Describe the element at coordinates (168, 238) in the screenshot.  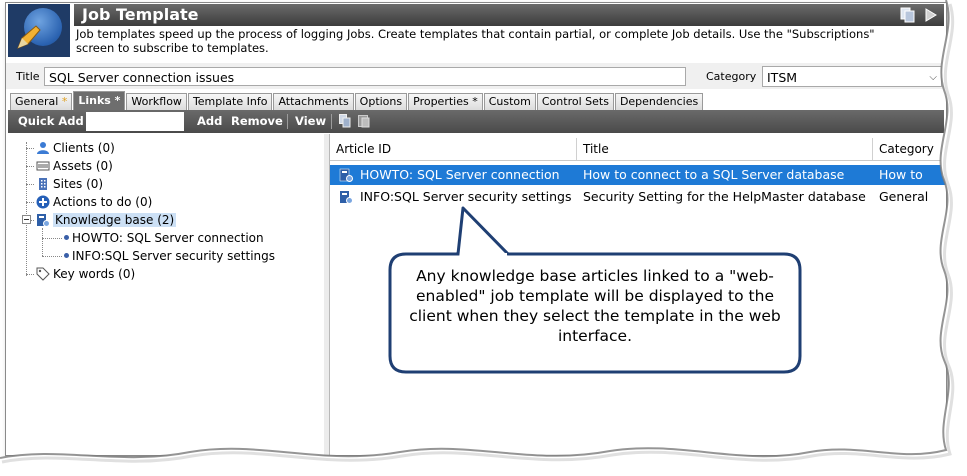
I see `tree-item-label: HOWTO: SQL Server connection` at that location.